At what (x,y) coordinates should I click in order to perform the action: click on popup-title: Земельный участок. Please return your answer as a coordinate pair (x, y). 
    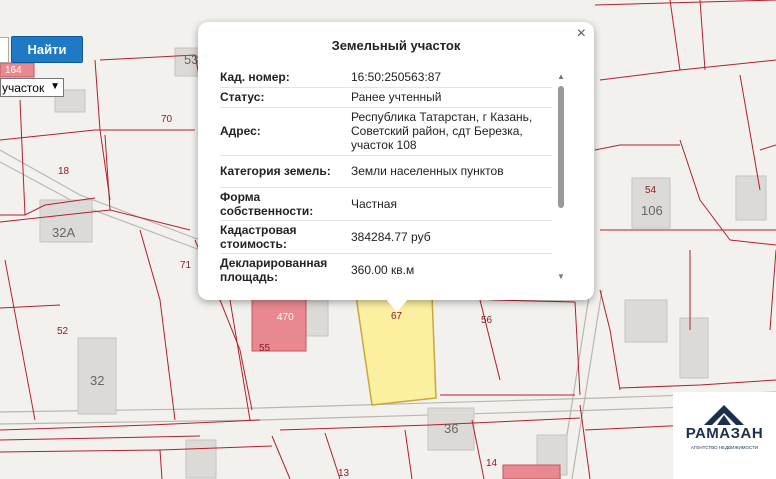
    Looking at the image, I should click on (396, 45).